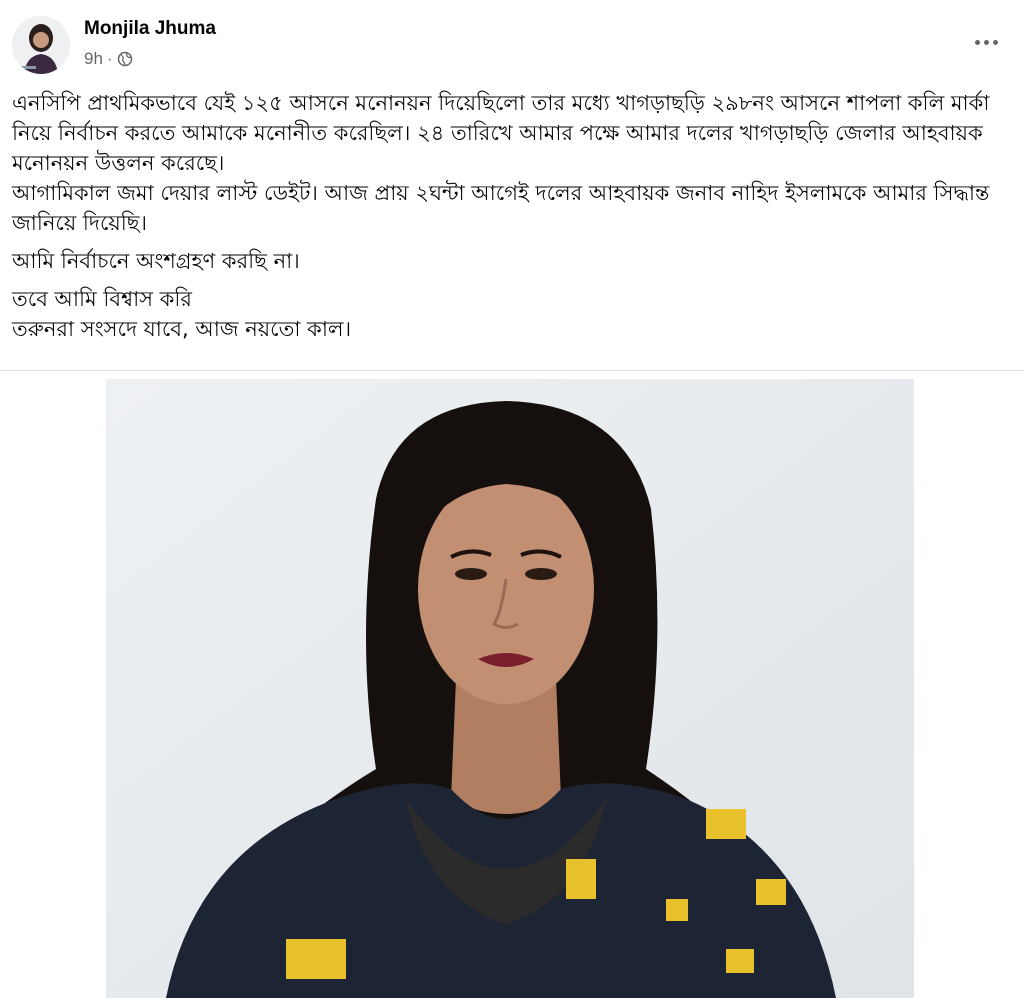 This screenshot has height=998, width=1024. What do you see at coordinates (125, 59) in the screenshot?
I see `globe-icon` at bounding box center [125, 59].